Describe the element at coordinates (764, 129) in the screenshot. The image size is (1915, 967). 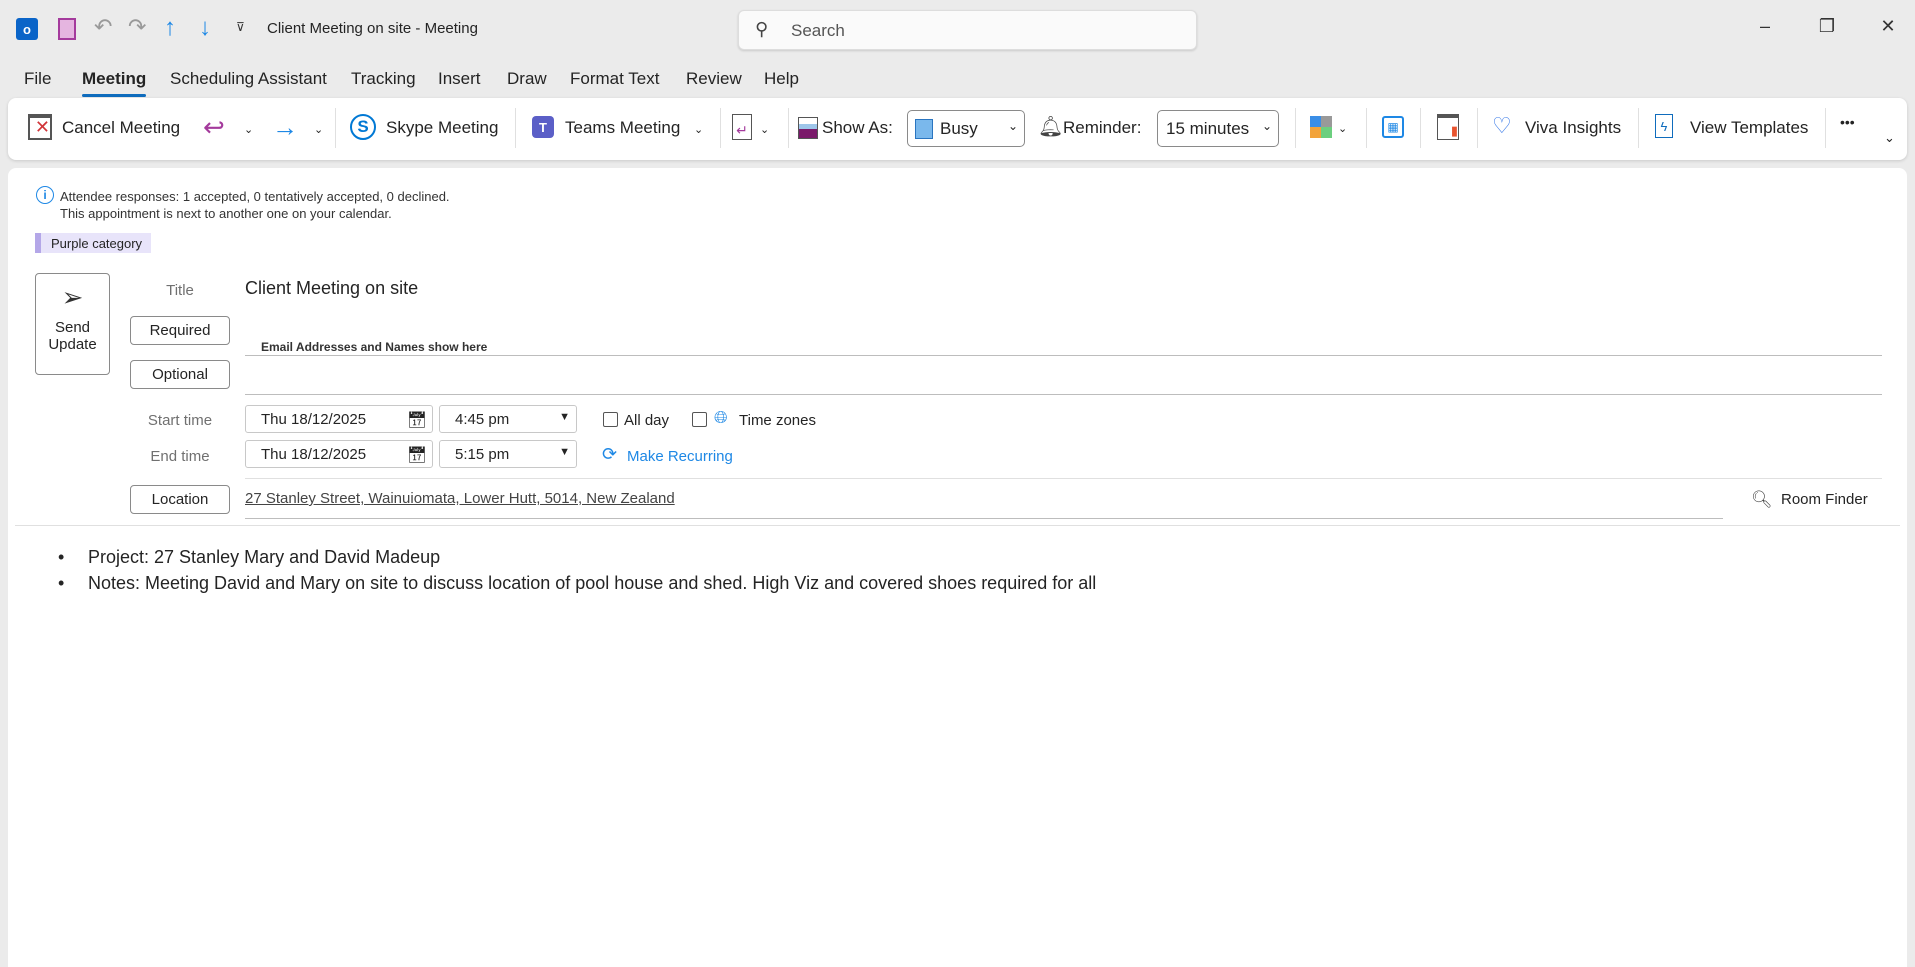
I see `response-options-dropdown-icon: ⌄` at that location.